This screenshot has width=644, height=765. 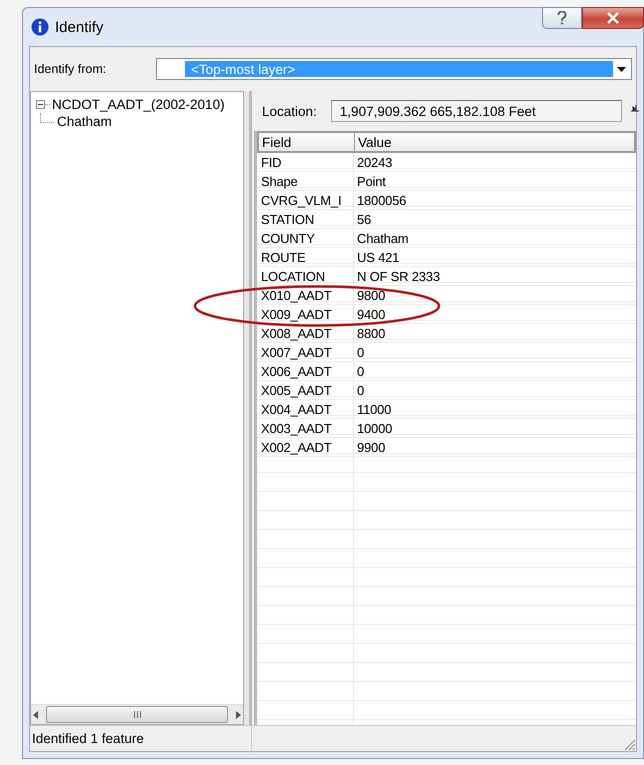 What do you see at coordinates (375, 428) in the screenshot?
I see `table-cell-text: 10000` at bounding box center [375, 428].